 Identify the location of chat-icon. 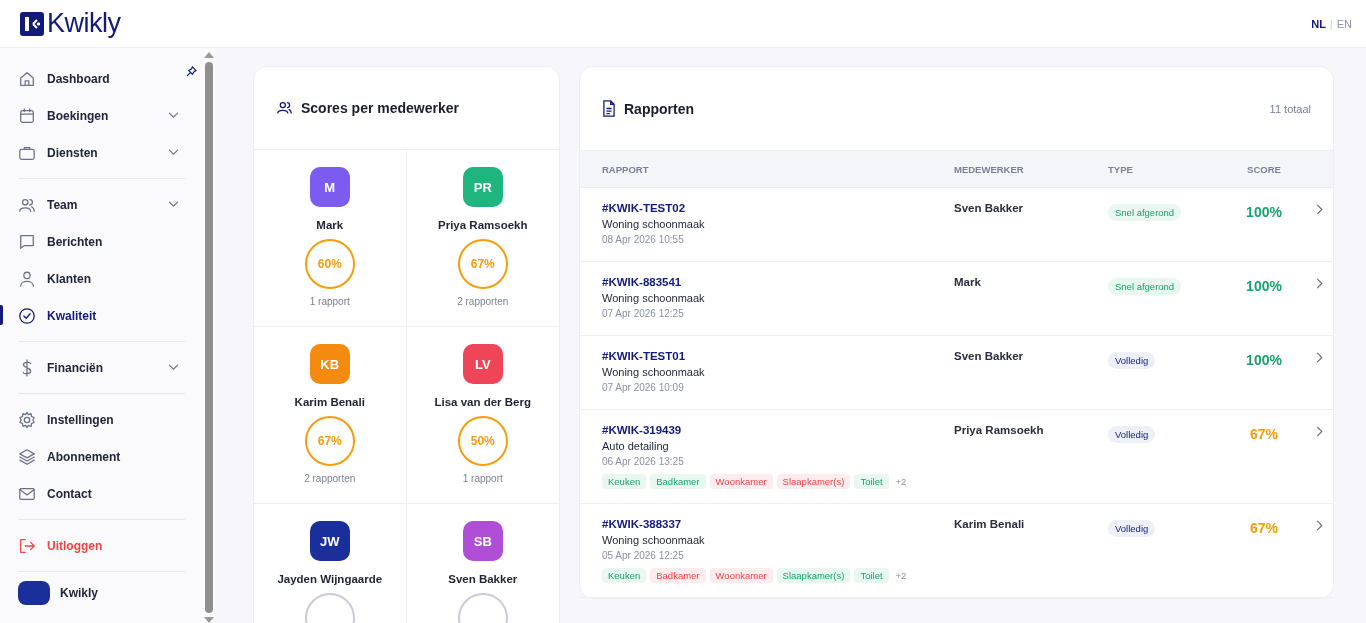
(27, 241).